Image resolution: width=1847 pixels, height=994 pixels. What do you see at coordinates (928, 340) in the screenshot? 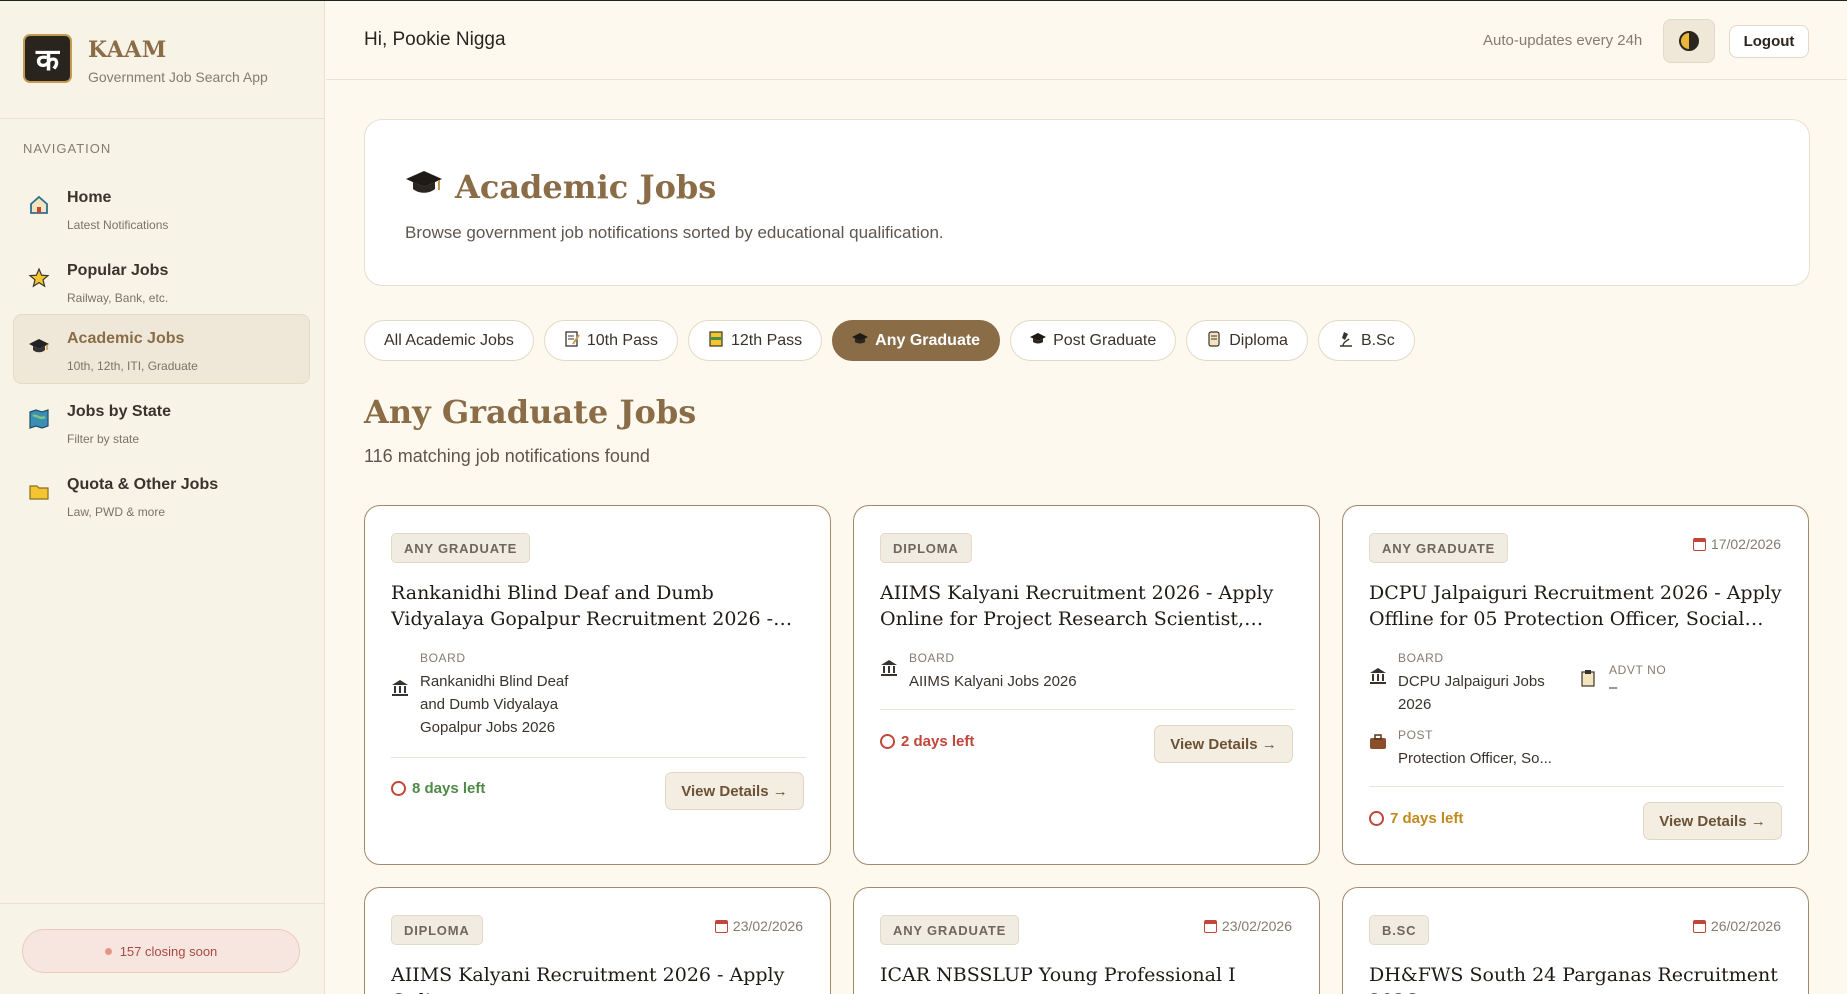
I see `filter-label: Any Graduate` at bounding box center [928, 340].